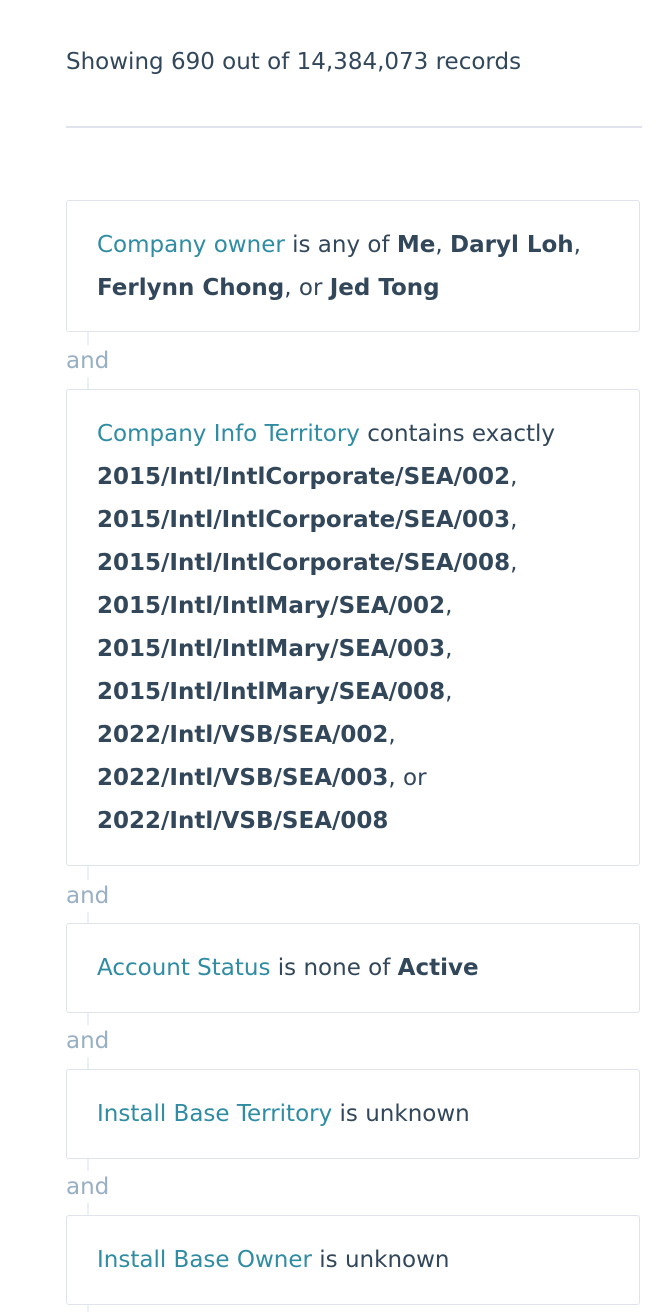 The width and height of the screenshot is (668, 1312). I want to click on filter-value: Jed Tong, so click(384, 288).